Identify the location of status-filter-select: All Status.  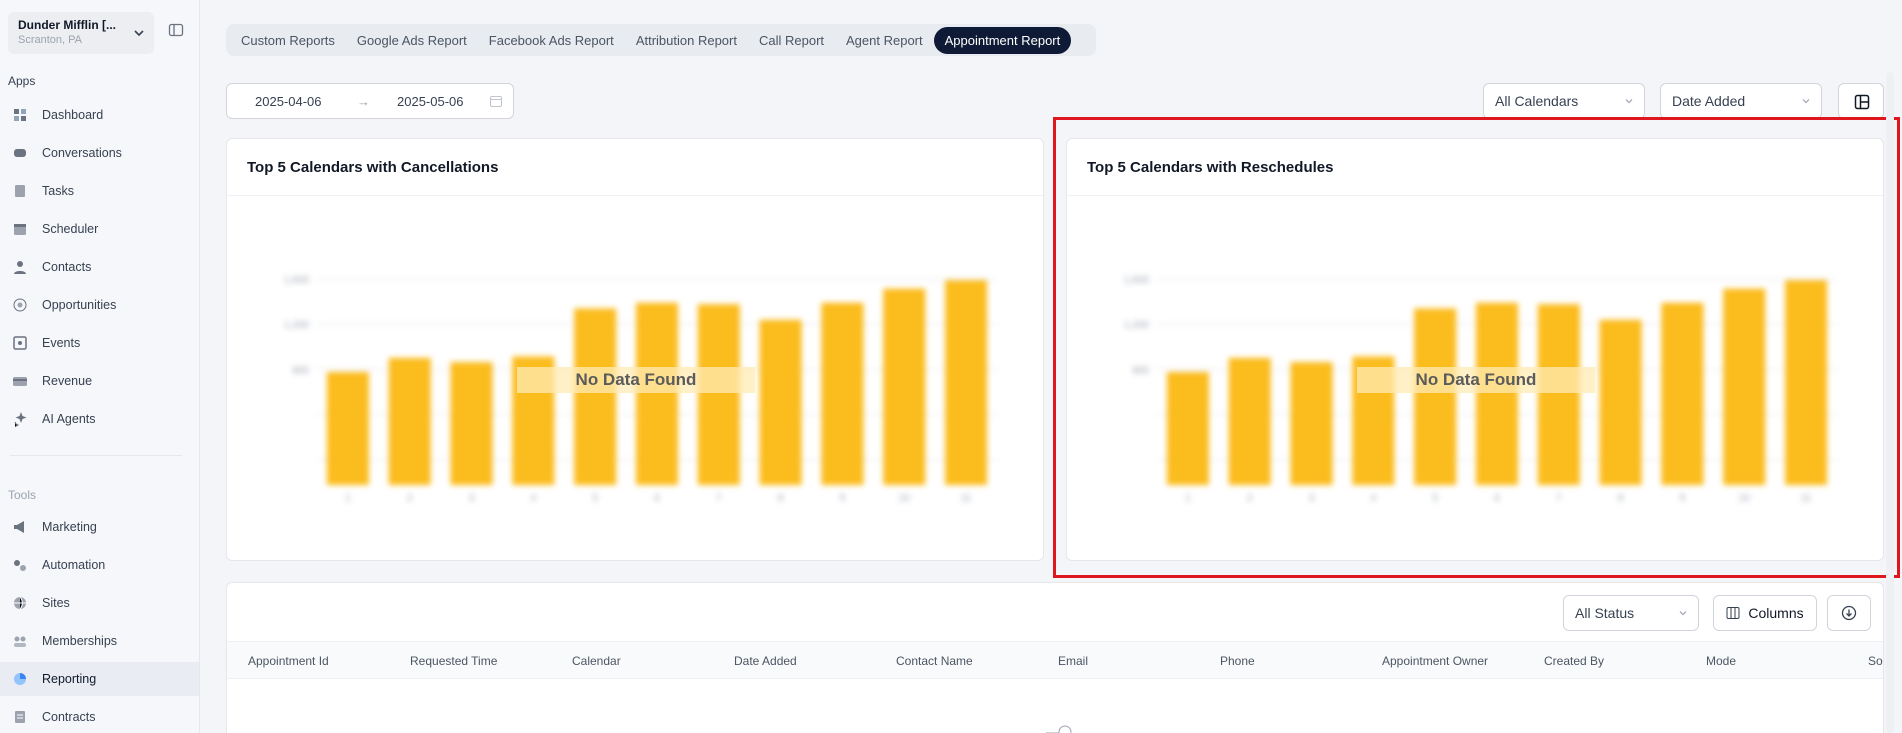
(1631, 613).